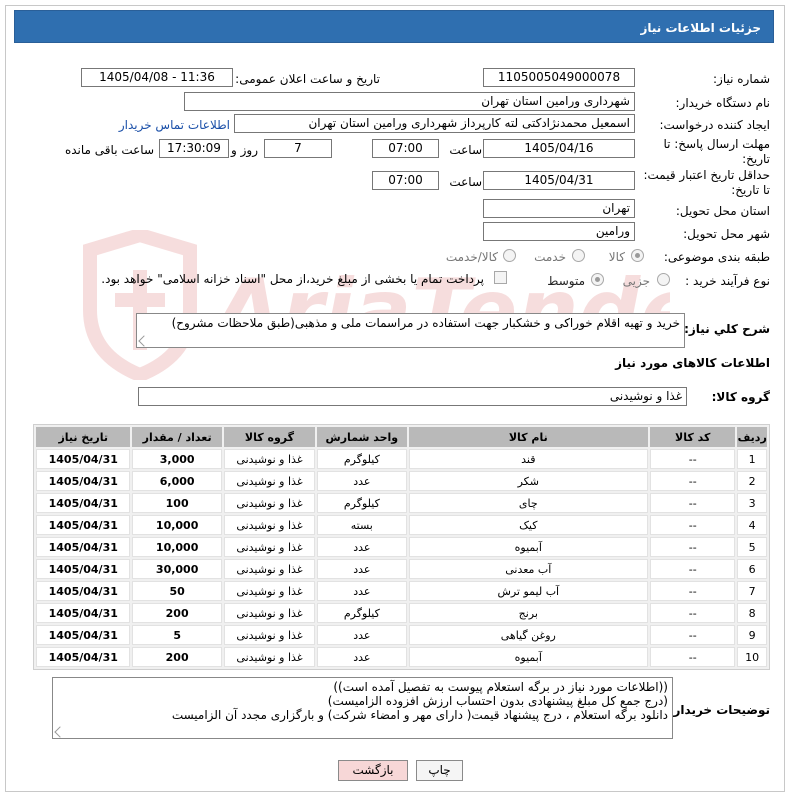  What do you see at coordinates (83, 437) in the screenshot?
I see `col-date: تاریخ نیاز` at bounding box center [83, 437].